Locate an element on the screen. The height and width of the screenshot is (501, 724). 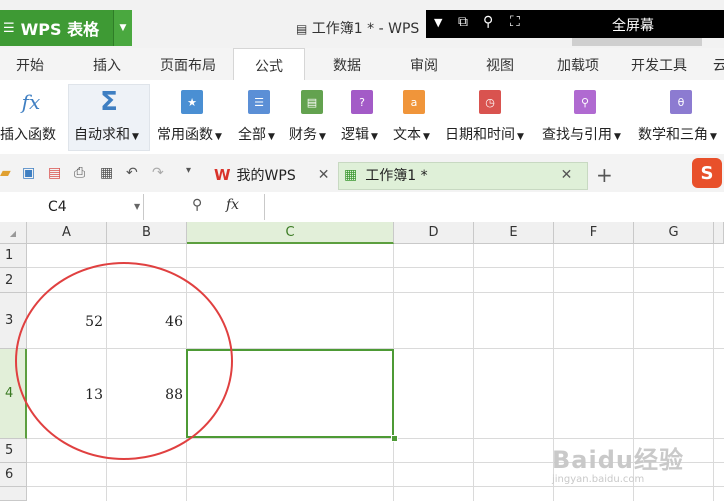
tab-home: 开始 is located at coordinates (30, 64).